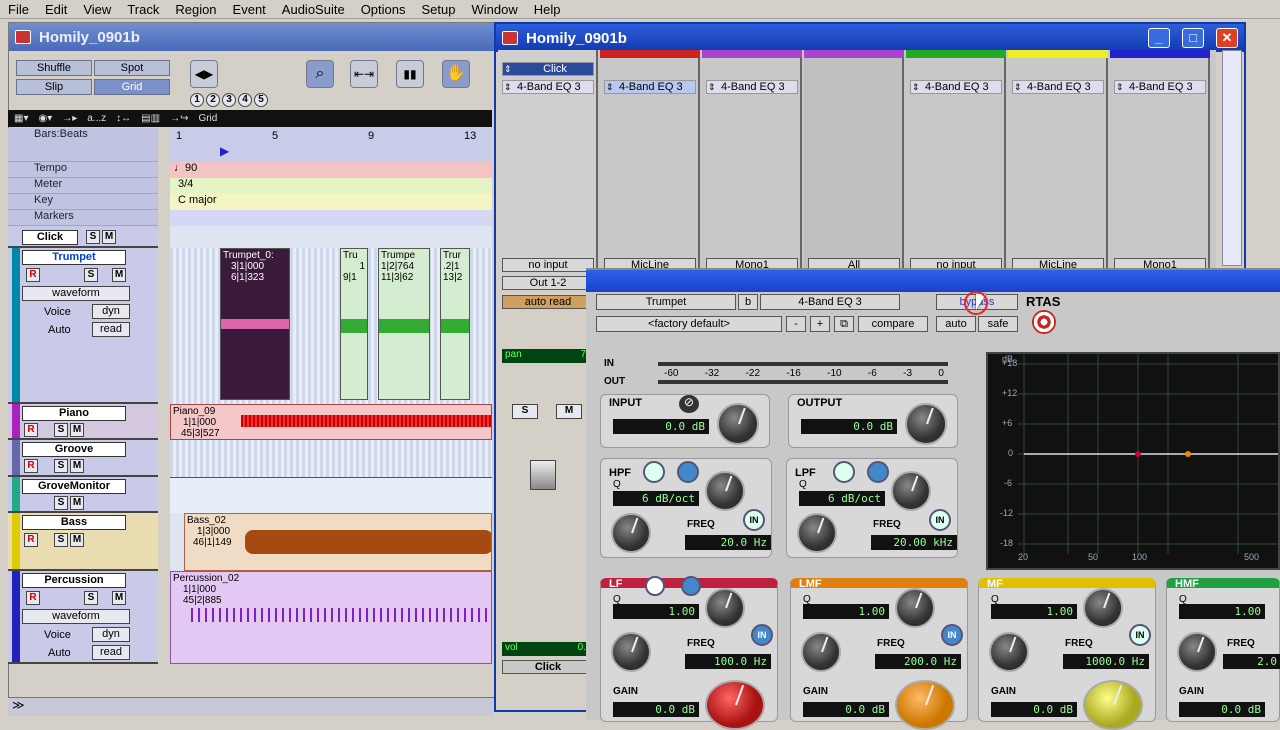 The width and height of the screenshot is (1280, 730). I want to click on preset-selector: <factory default>, so click(689, 324).